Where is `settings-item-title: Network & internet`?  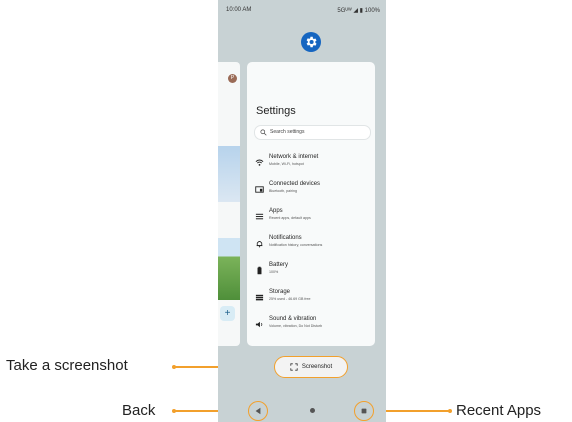 settings-item-title: Network & internet is located at coordinates (294, 157).